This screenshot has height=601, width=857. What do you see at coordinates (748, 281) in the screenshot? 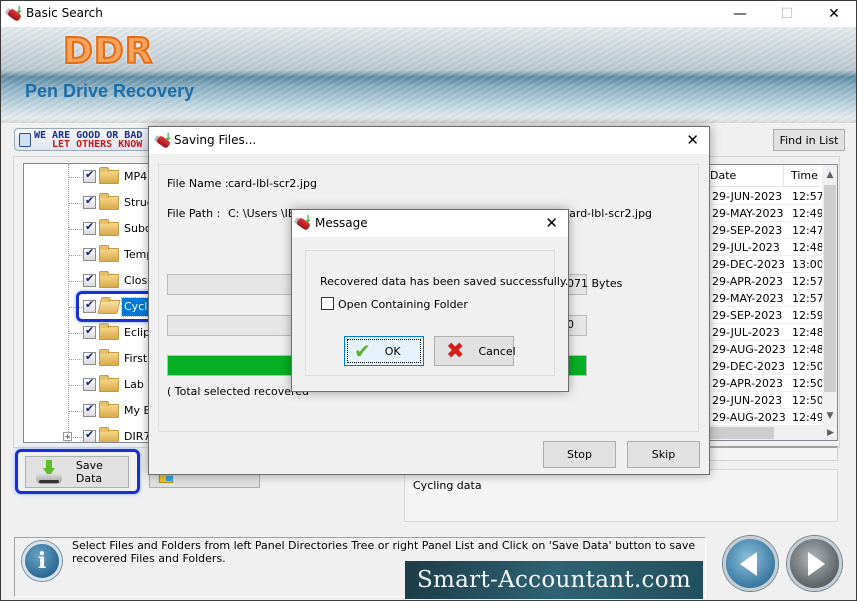
I see `row-date: 29-APR-2023` at bounding box center [748, 281].